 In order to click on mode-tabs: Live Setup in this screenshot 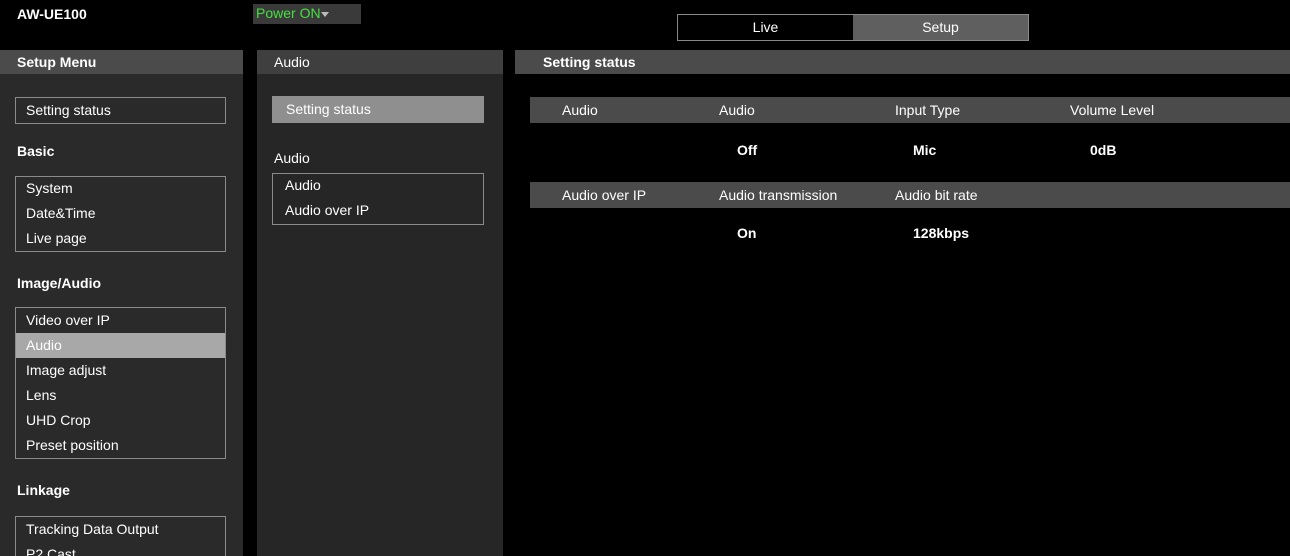, I will do `click(853, 27)`.